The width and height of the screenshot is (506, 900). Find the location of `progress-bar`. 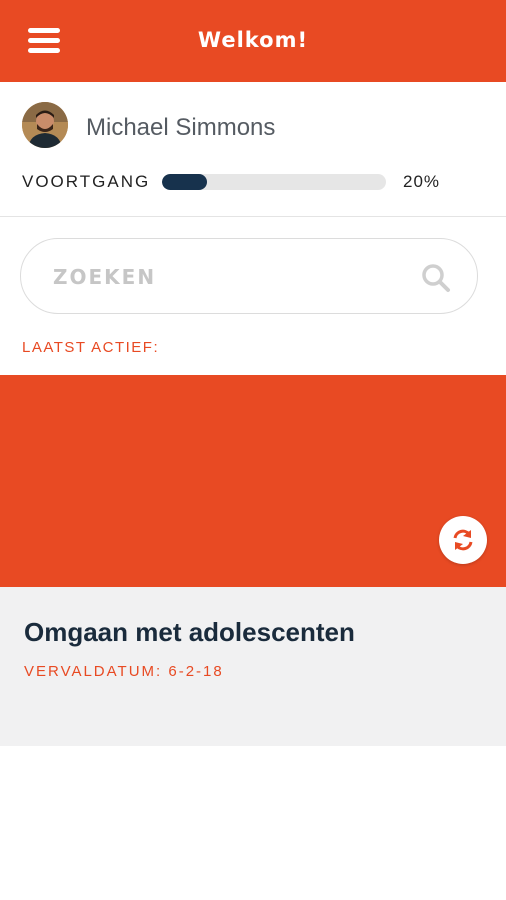

progress-bar is located at coordinates (274, 182).